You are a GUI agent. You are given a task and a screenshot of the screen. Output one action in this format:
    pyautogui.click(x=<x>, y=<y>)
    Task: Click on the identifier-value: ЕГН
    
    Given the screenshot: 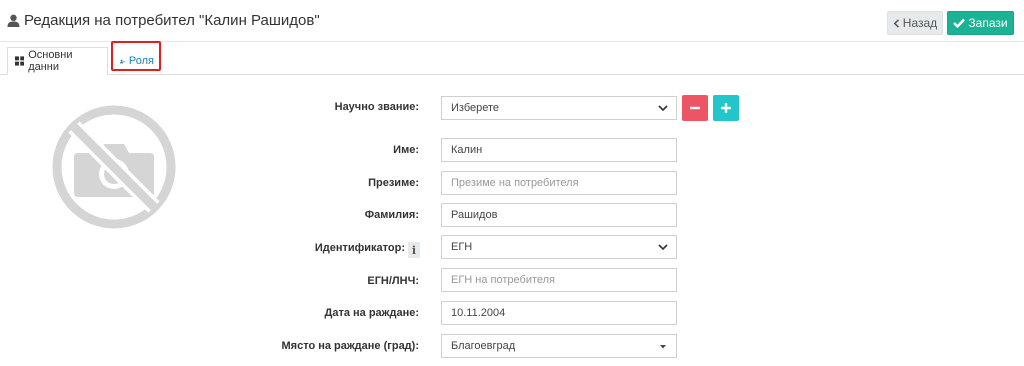 What is the action you would take?
    pyautogui.click(x=462, y=247)
    